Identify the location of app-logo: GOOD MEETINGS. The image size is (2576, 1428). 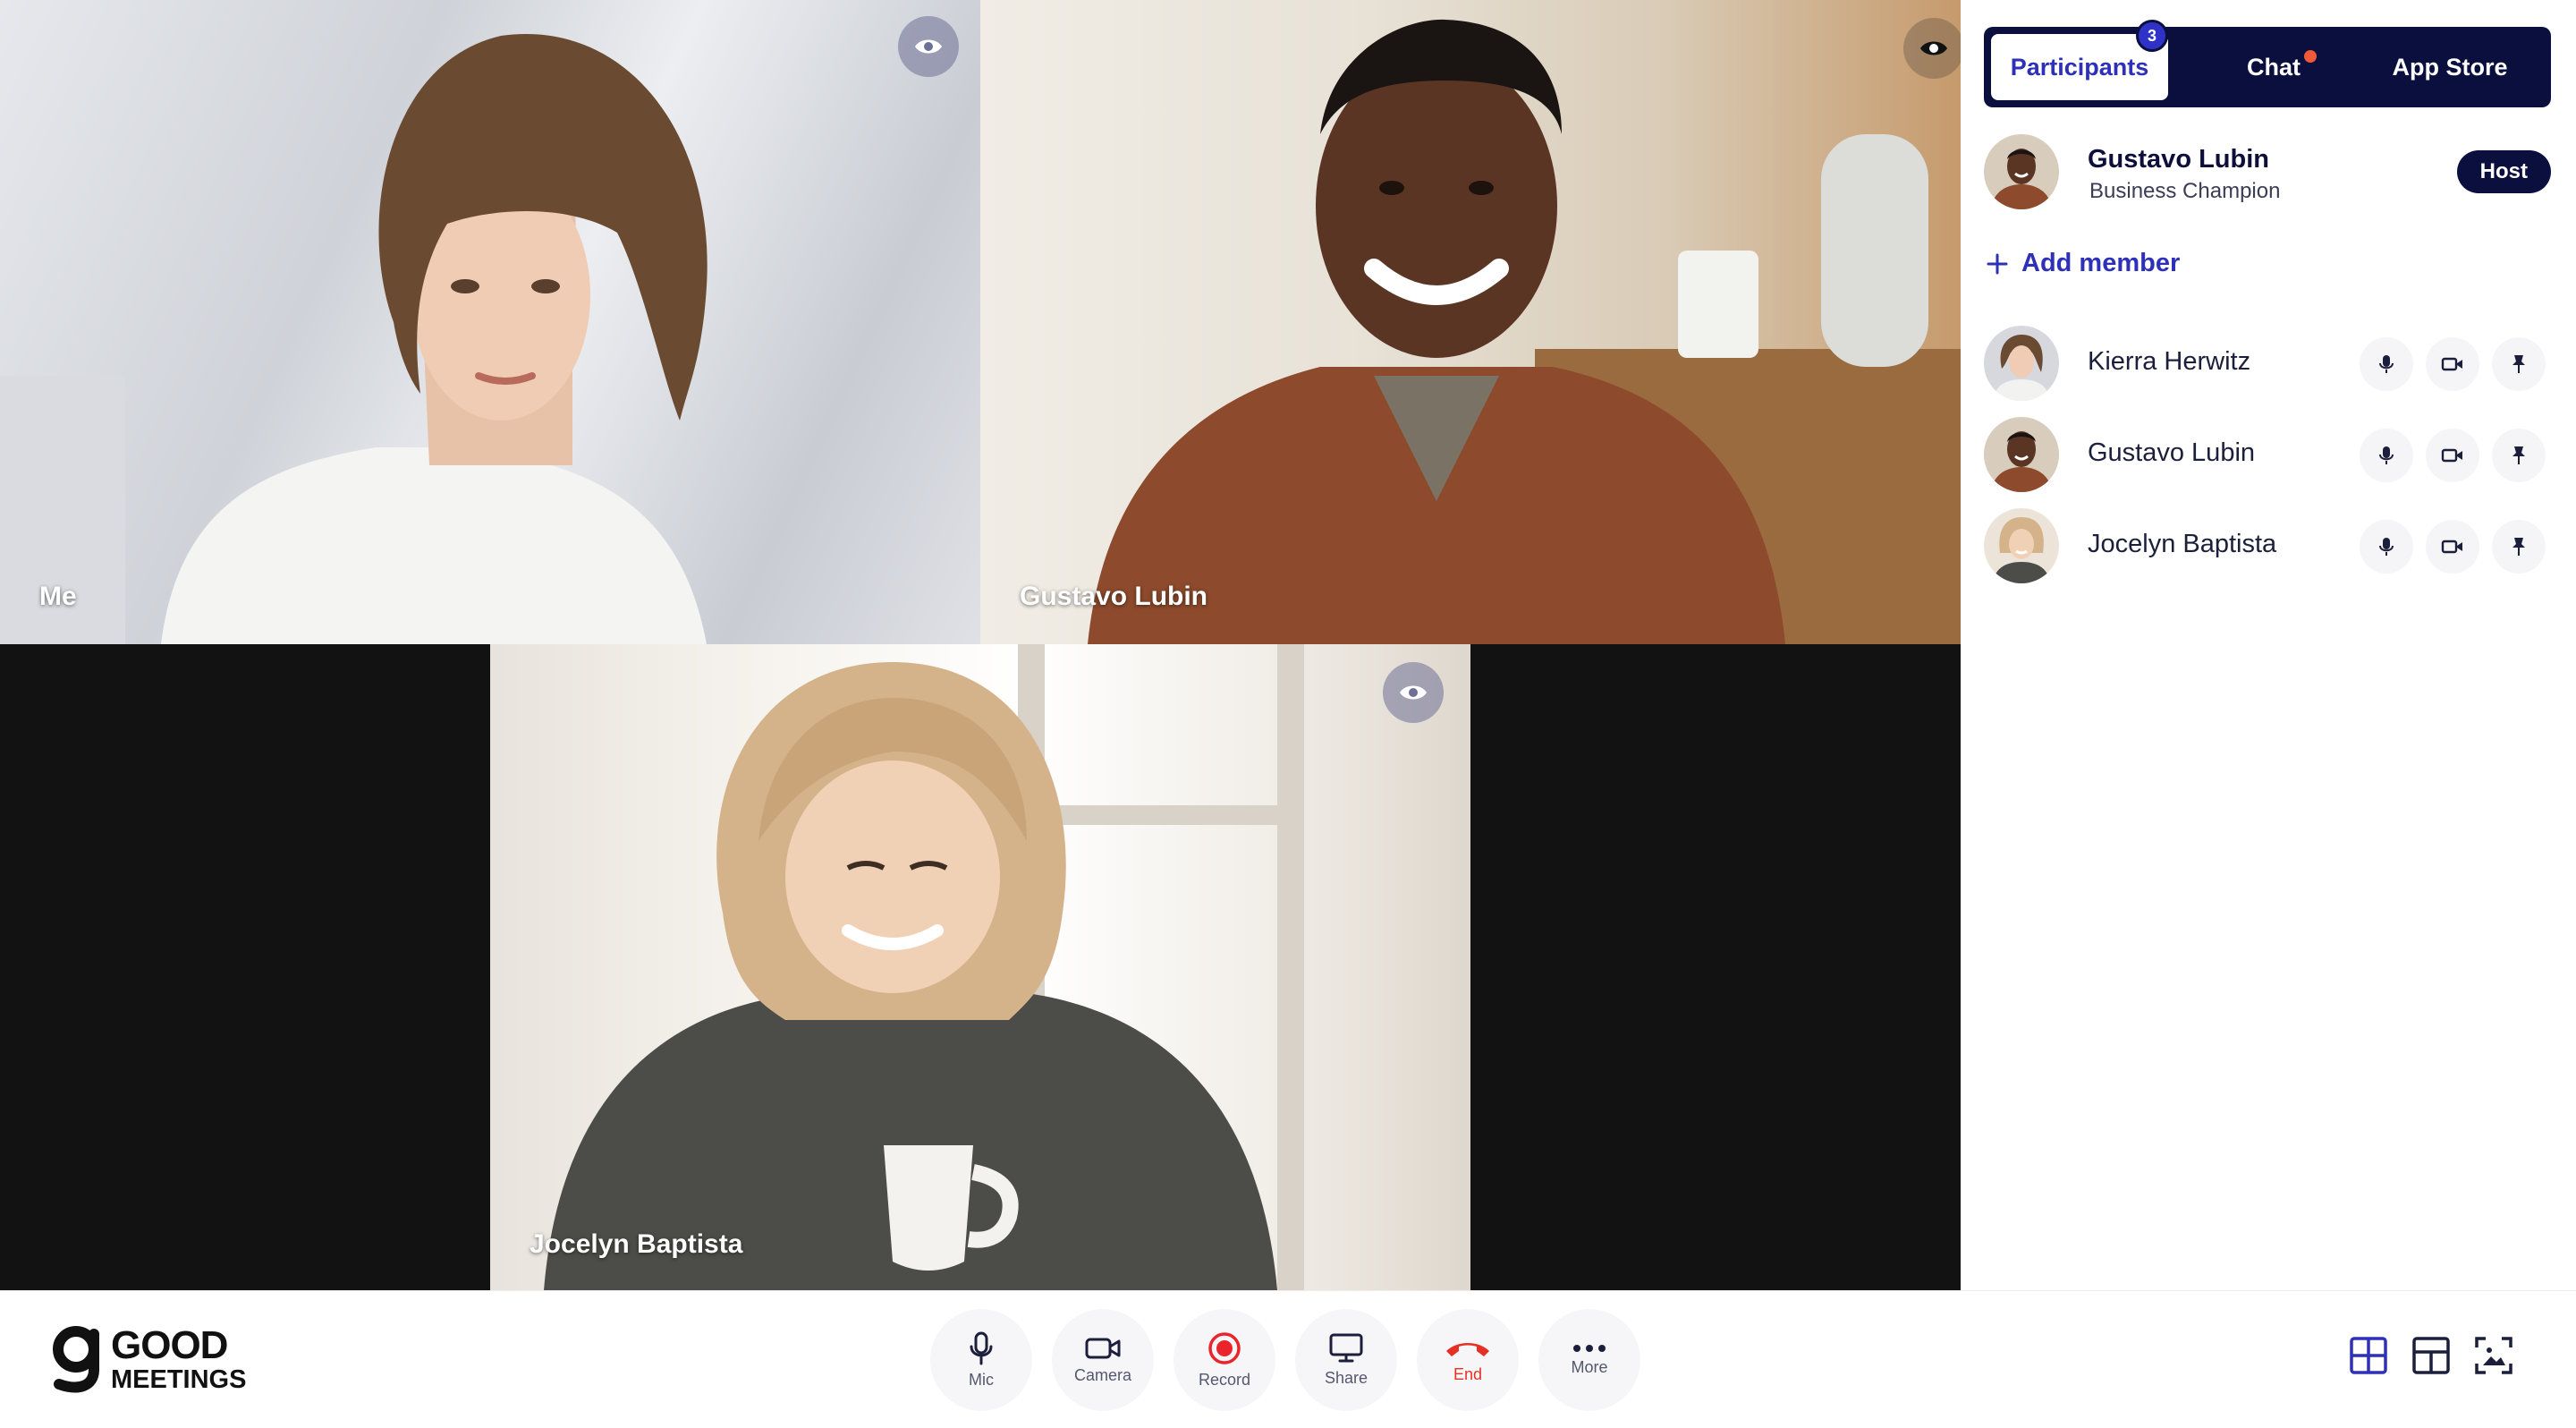
(149, 1359).